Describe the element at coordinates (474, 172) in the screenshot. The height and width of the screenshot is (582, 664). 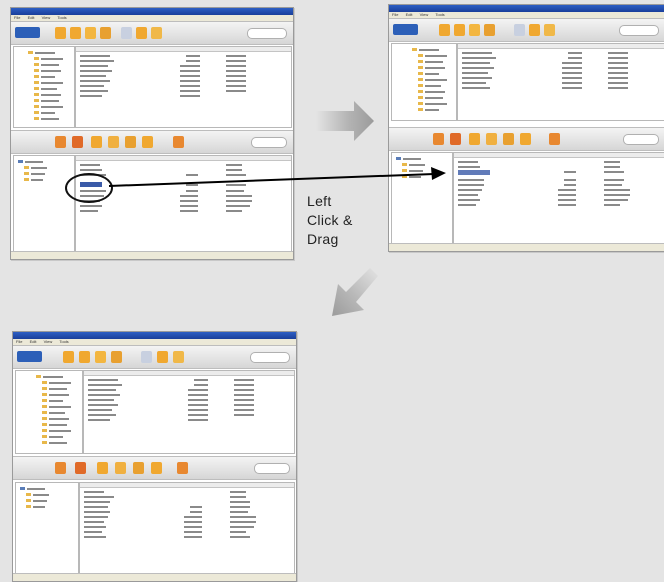
I see `dragged-file-item` at that location.